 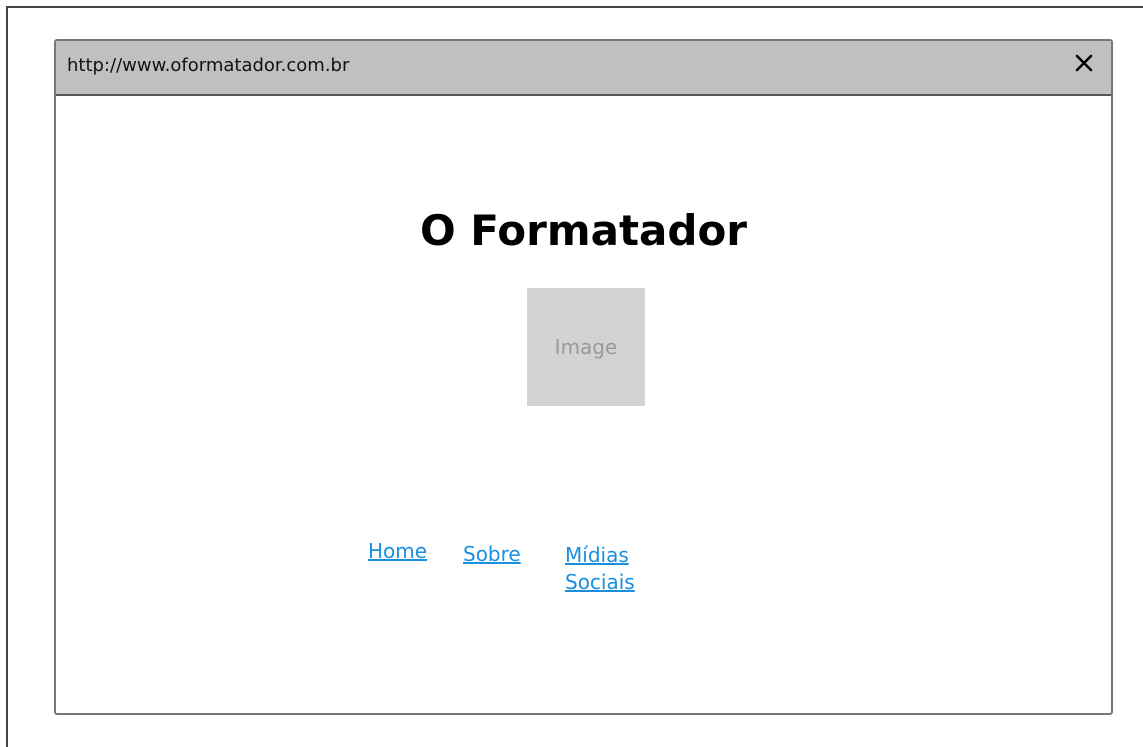 I want to click on page-title: O Formatador, so click(x=583, y=230).